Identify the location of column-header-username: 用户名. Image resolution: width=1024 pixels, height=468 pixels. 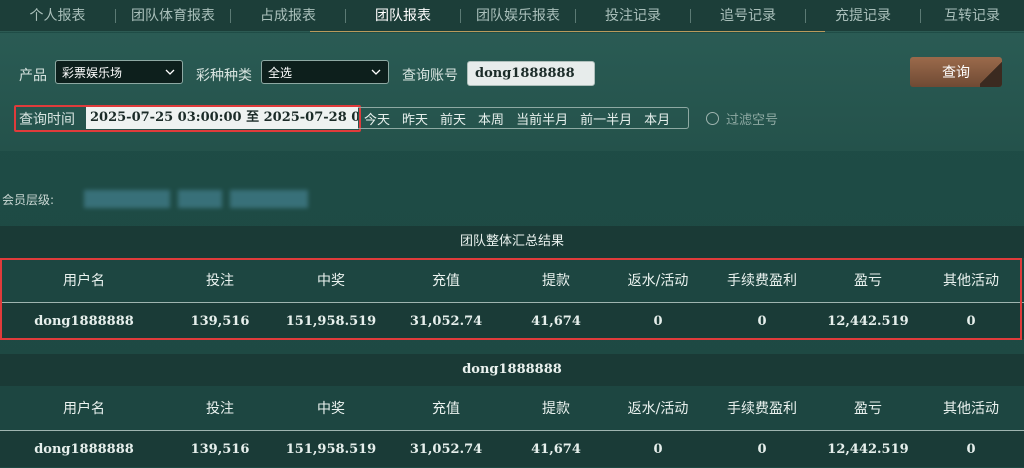
(84, 409).